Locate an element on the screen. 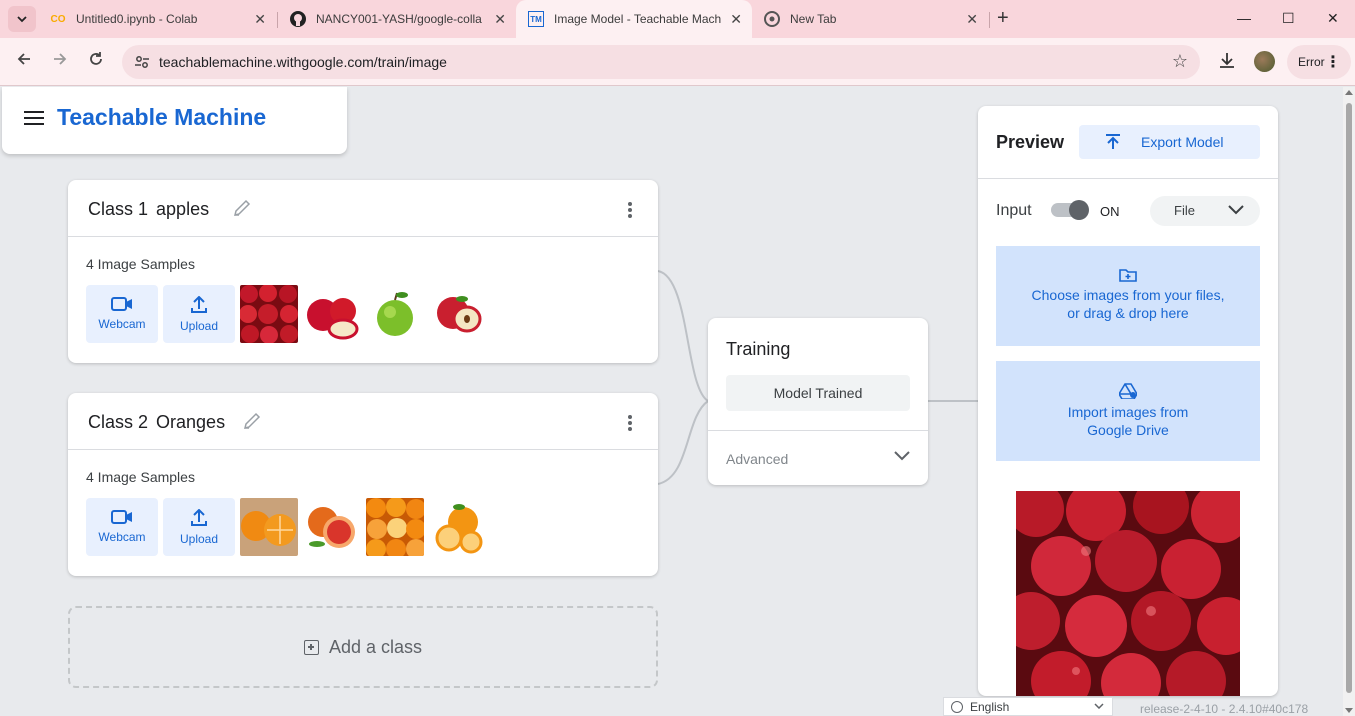  sample-thumbnail-orange-pile is located at coordinates (395, 527).